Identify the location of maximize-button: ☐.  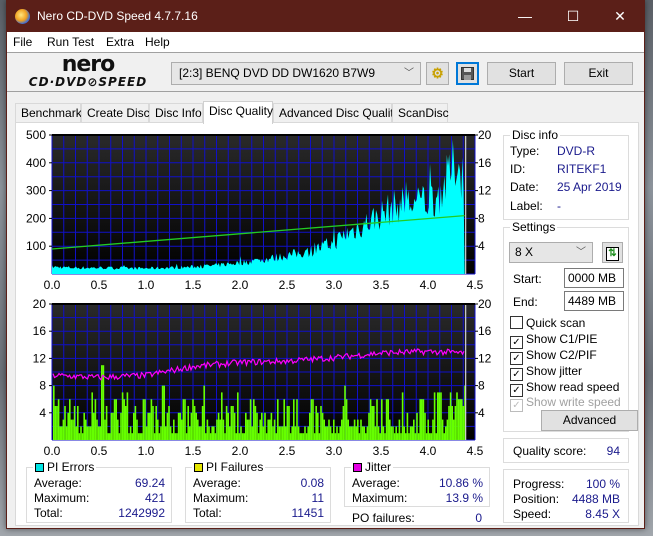
(573, 16).